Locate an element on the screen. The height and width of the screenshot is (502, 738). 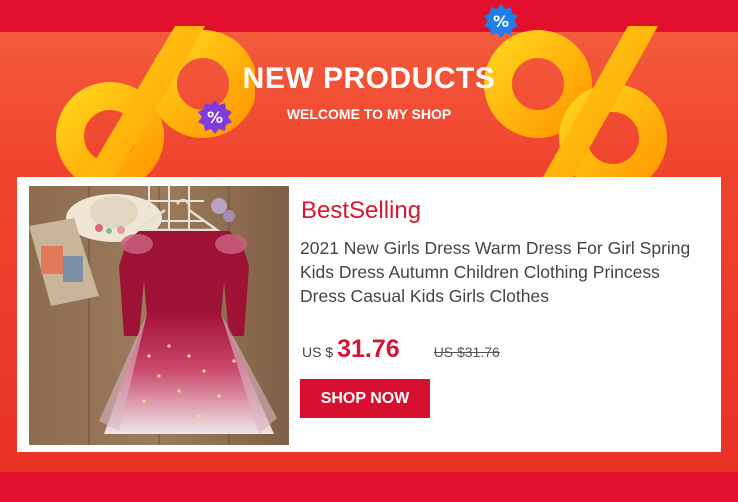
shop-now-button: SHOP NOW is located at coordinates (365, 398).